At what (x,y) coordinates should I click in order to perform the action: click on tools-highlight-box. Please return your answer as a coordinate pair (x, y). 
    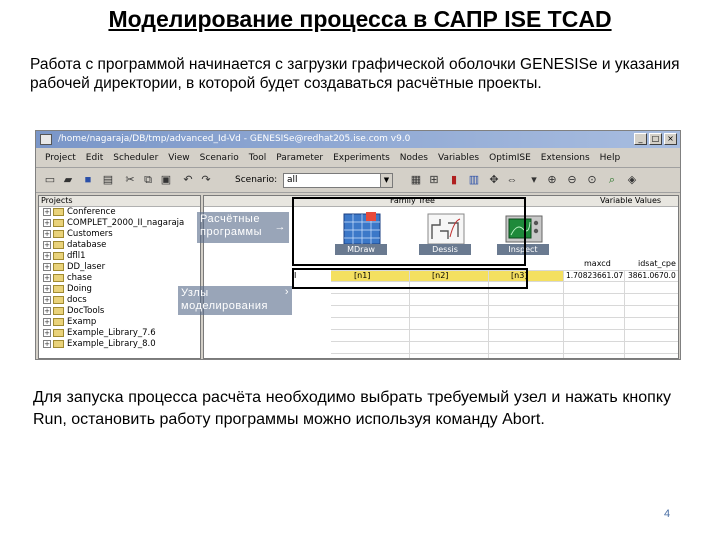
    Looking at the image, I should click on (409, 231).